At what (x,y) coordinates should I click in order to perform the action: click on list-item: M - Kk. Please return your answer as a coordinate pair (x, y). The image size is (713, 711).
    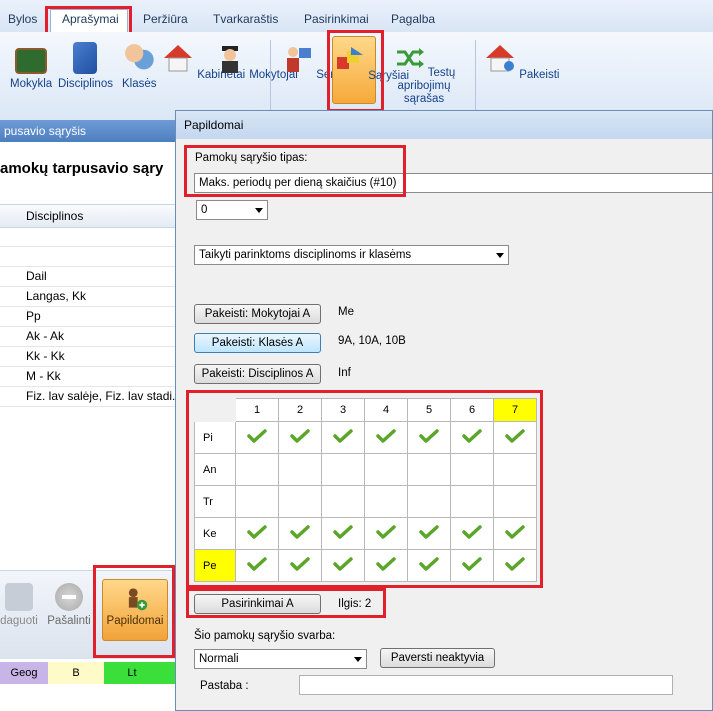
    Looking at the image, I should click on (88, 376).